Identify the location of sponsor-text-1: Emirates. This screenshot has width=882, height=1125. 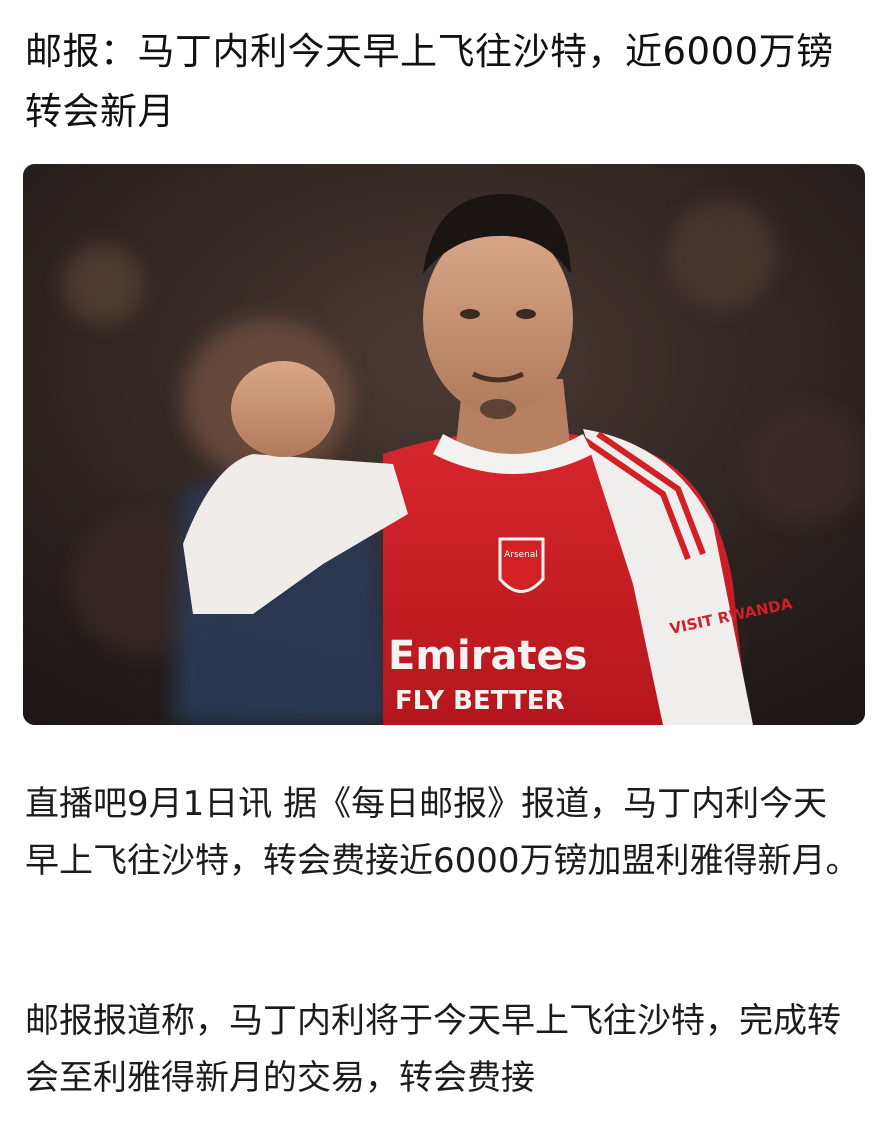
(488, 656).